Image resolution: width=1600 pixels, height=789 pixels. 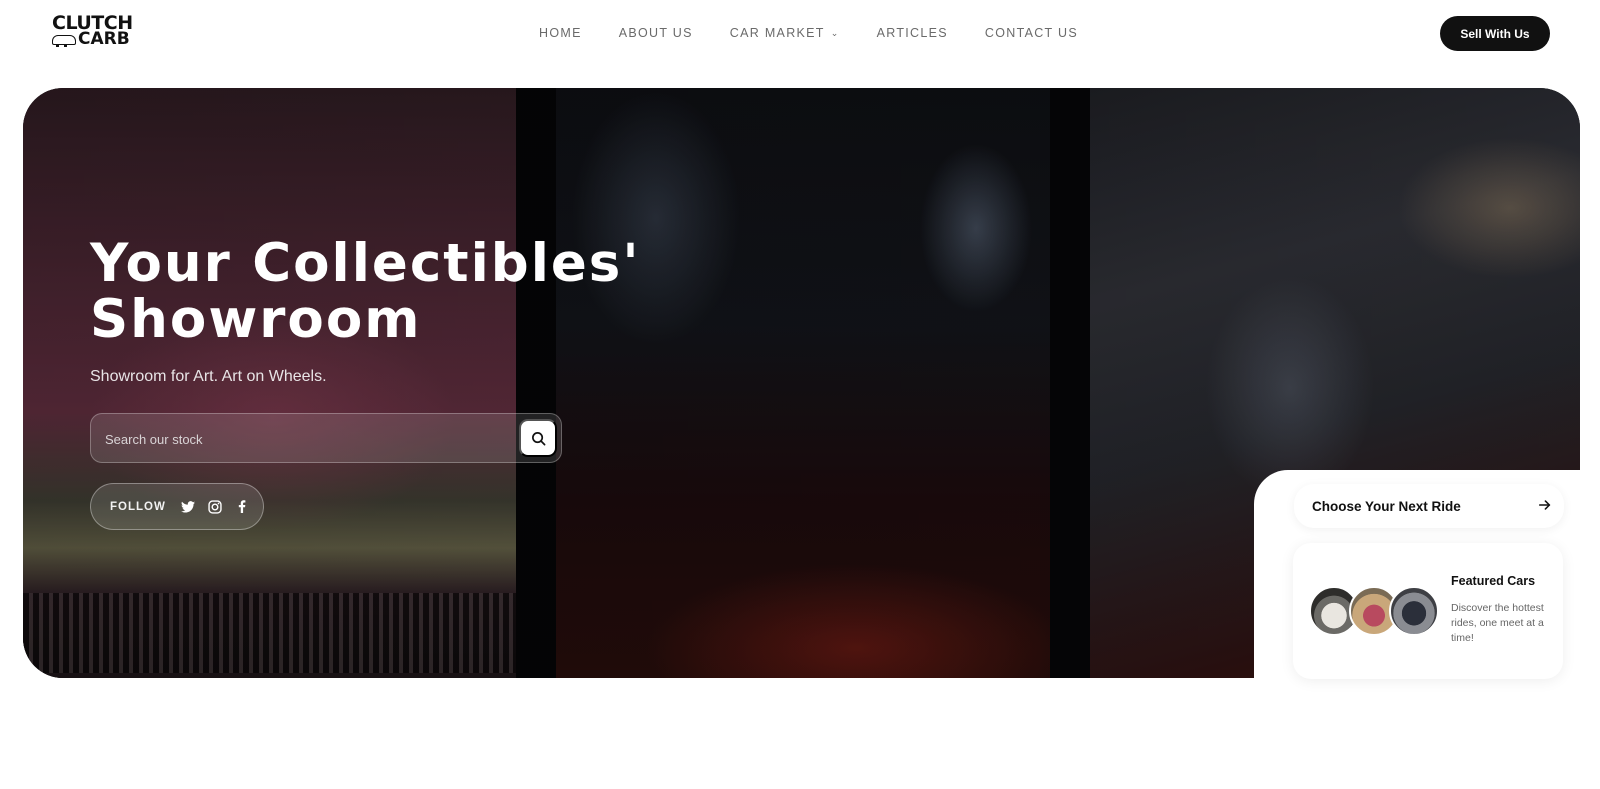 I want to click on featured-car-thumbnails, so click(x=1374, y=611).